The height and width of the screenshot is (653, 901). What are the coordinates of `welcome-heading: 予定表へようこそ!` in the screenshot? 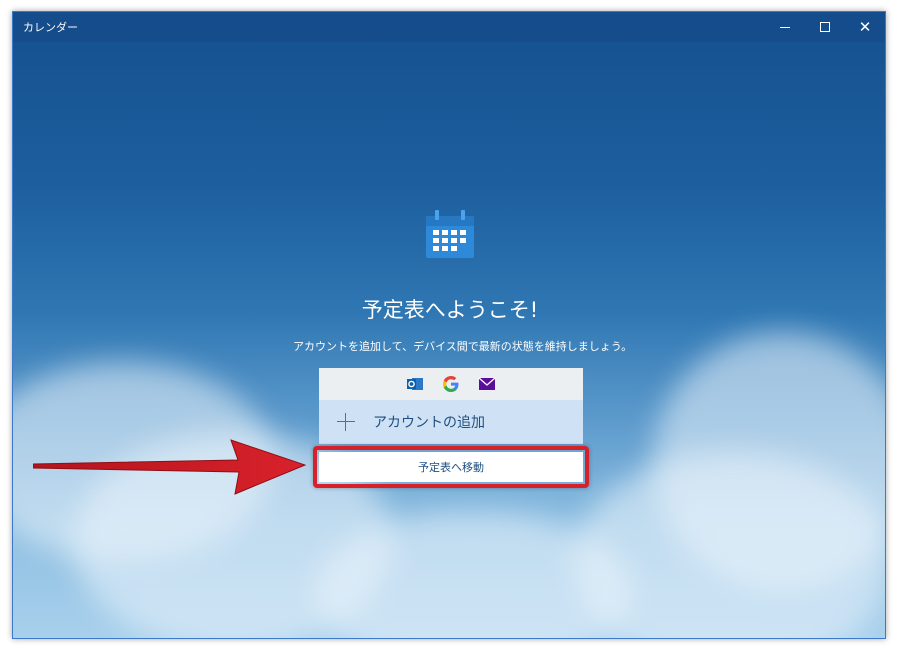 It's located at (450, 310).